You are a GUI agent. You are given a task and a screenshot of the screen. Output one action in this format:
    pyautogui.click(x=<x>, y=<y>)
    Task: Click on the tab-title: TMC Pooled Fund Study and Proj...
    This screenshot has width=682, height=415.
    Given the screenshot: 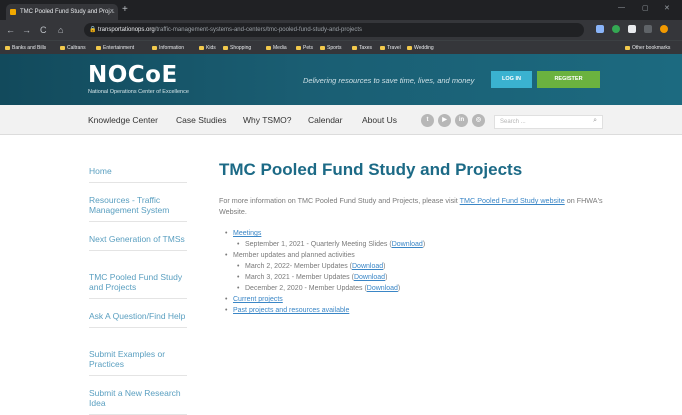 What is the action you would take?
    pyautogui.click(x=67, y=12)
    